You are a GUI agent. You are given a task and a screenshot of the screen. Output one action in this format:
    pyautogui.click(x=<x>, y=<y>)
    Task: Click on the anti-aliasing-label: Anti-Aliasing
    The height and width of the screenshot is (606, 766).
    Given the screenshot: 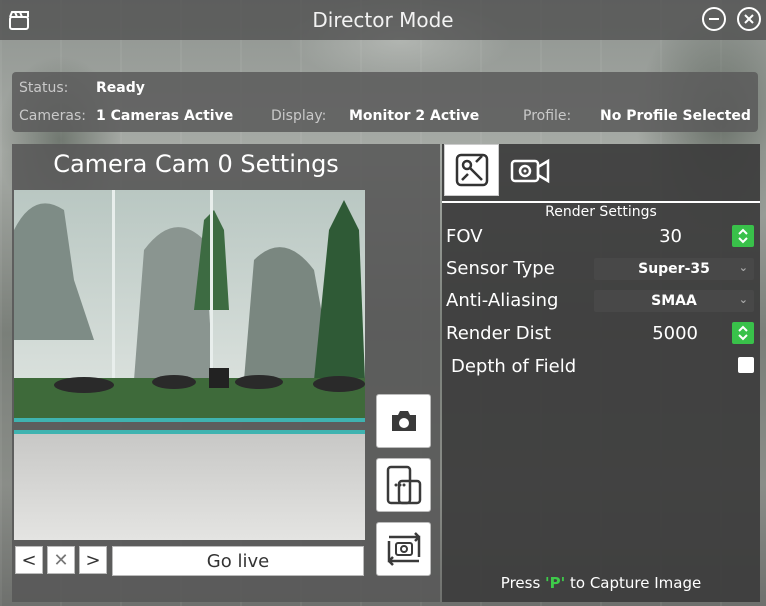 What is the action you would take?
    pyautogui.click(x=502, y=300)
    